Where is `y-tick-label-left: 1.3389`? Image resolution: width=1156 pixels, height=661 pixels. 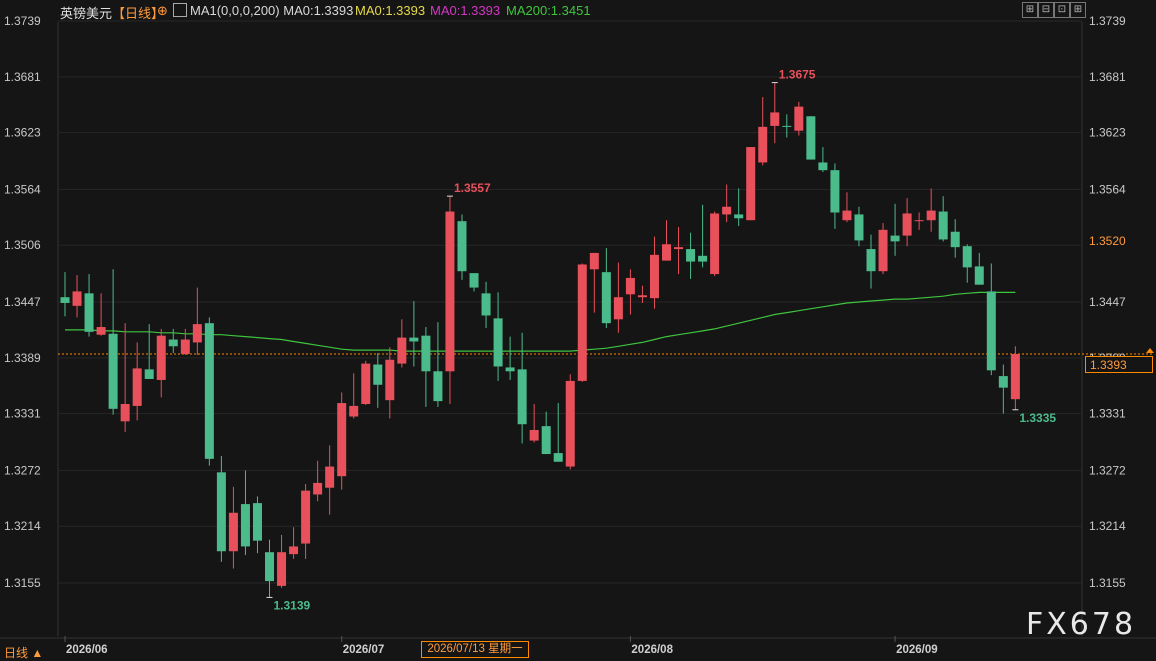 y-tick-label-left: 1.3389 is located at coordinates (22, 358).